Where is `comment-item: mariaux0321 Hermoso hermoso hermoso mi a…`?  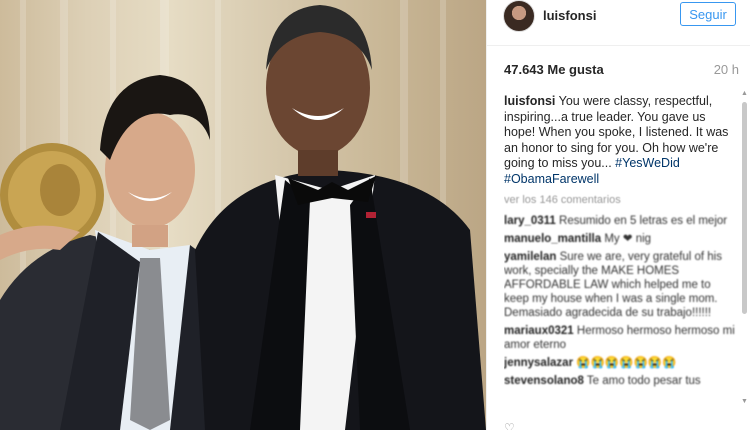
comment-item: mariaux0321 Hermoso hermoso hermoso mi a… is located at coordinates (620, 338).